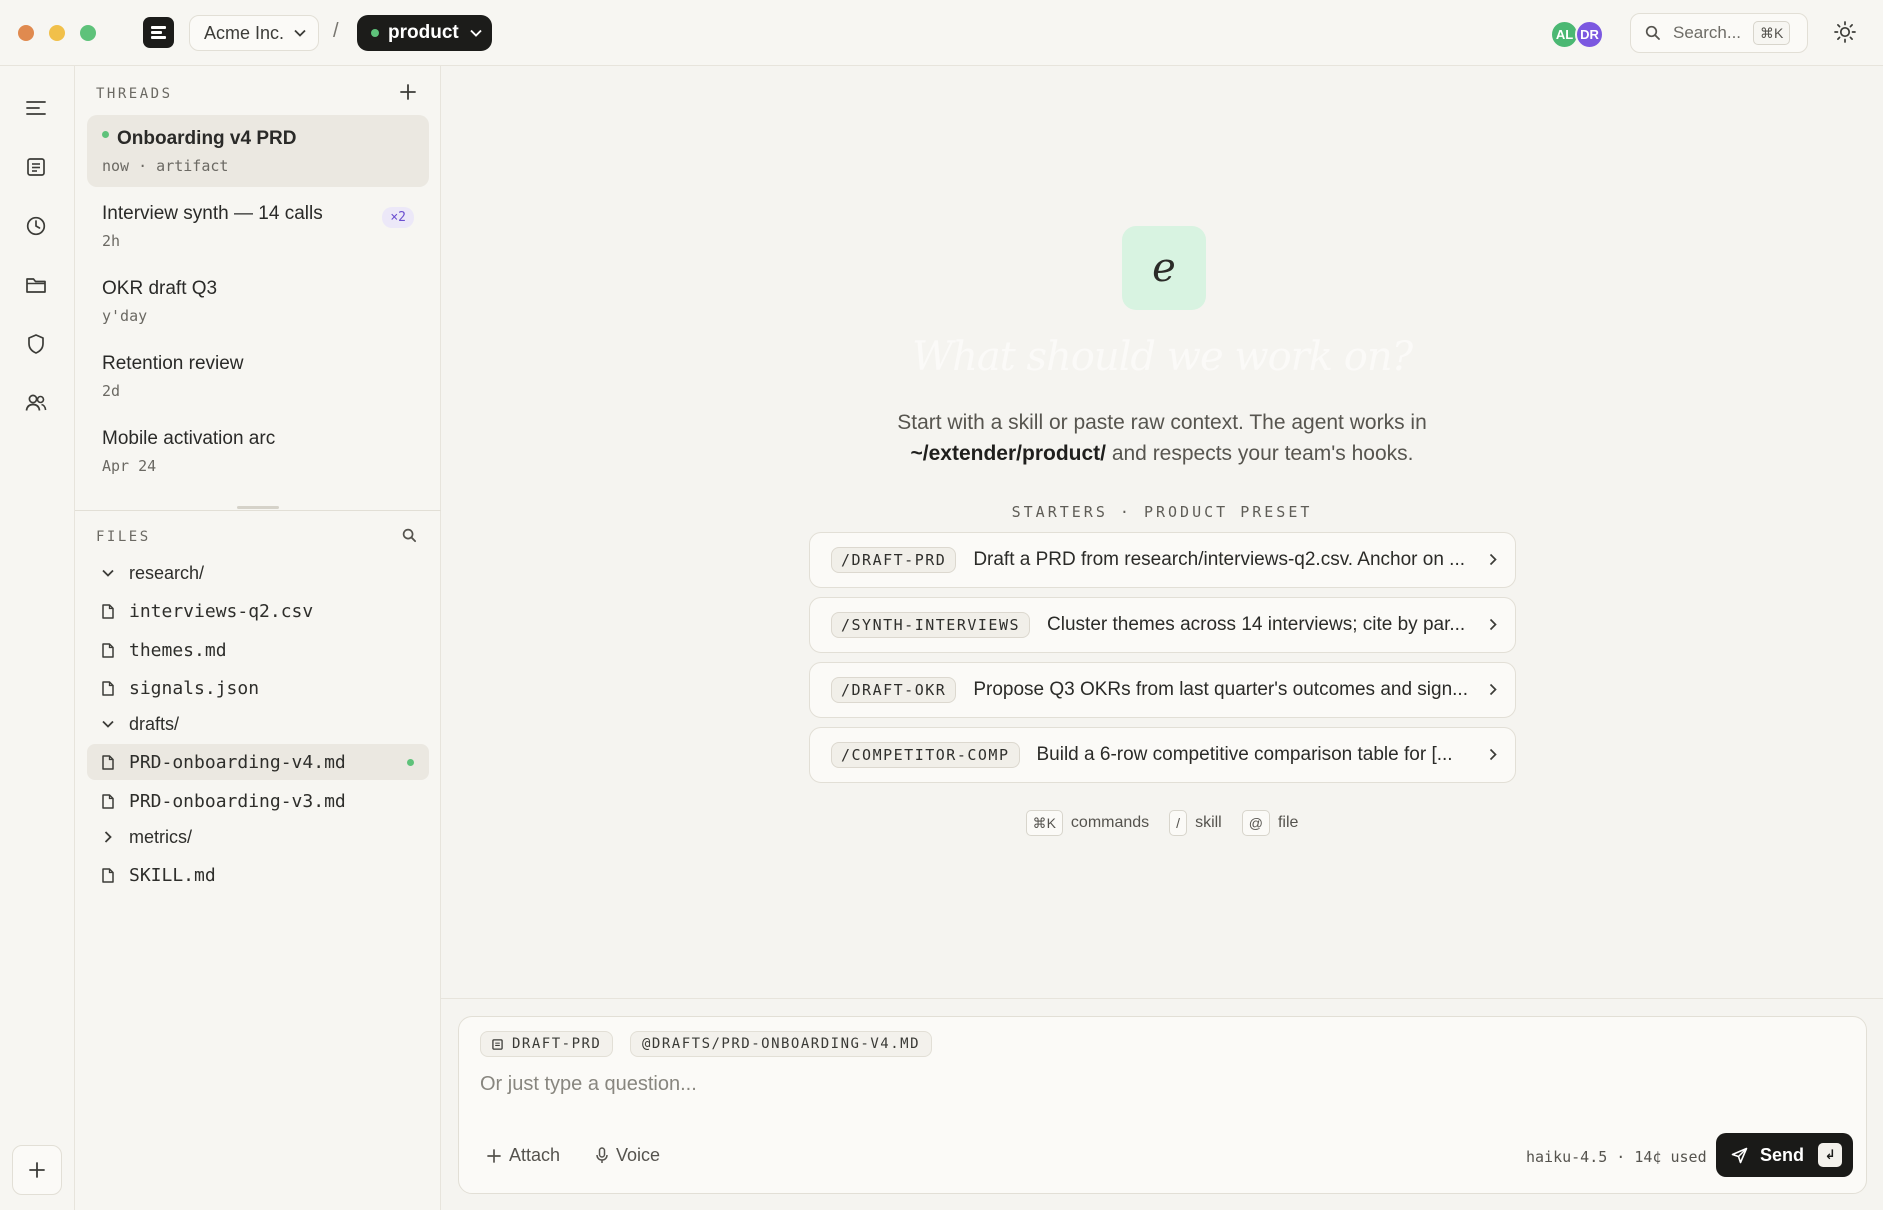 Image resolution: width=1883 pixels, height=1210 pixels. I want to click on title-bar: Acme Inc. / product AL DR Search... ⌘K, so click(941, 33).